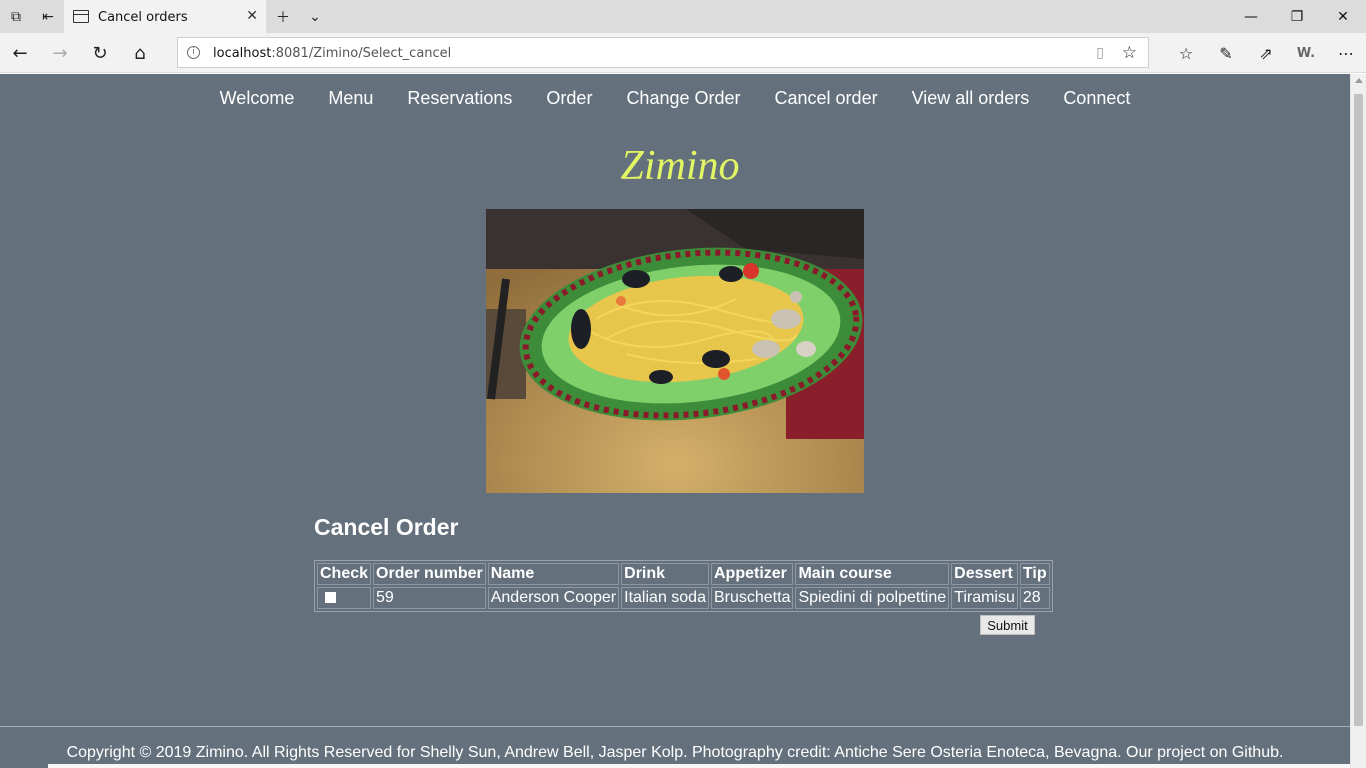 The height and width of the screenshot is (768, 1366). What do you see at coordinates (683, 98) in the screenshot?
I see `nav-change-order: Change Order` at bounding box center [683, 98].